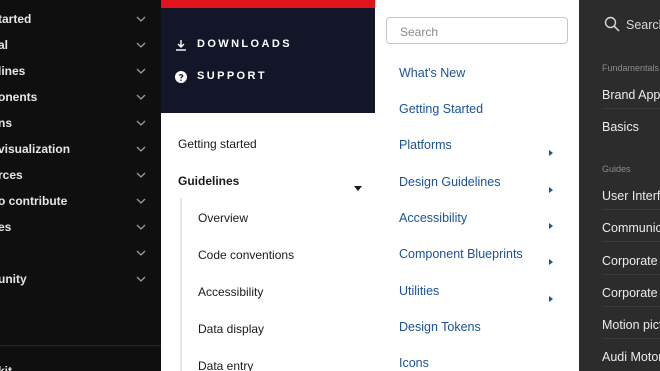 This screenshot has width=660, height=371. Describe the element at coordinates (231, 329) in the screenshot. I see `subnav-item-data-display: Data display` at that location.